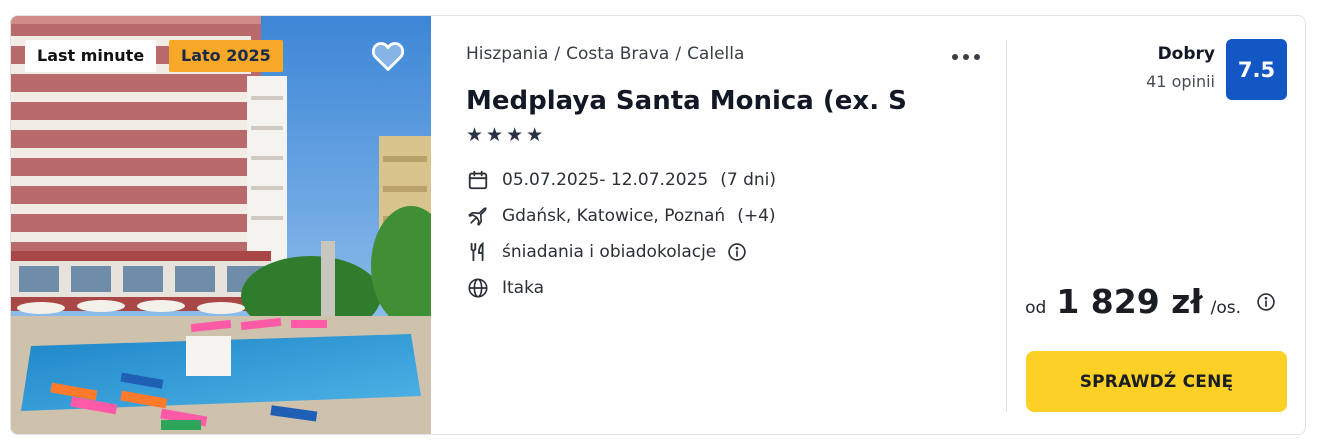  Describe the element at coordinates (1006, 226) in the screenshot. I see `column-divider` at that location.